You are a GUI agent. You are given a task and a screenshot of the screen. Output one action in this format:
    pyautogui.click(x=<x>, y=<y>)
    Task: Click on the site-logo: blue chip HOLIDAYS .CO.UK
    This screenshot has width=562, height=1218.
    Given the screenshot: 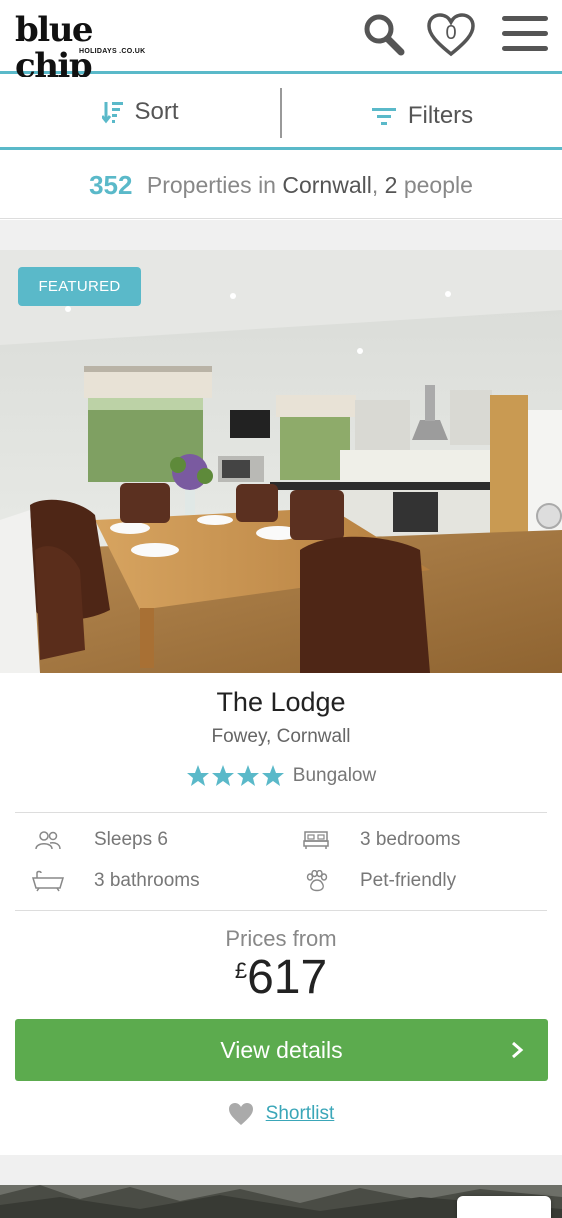 What is the action you would take?
    pyautogui.click(x=85, y=48)
    